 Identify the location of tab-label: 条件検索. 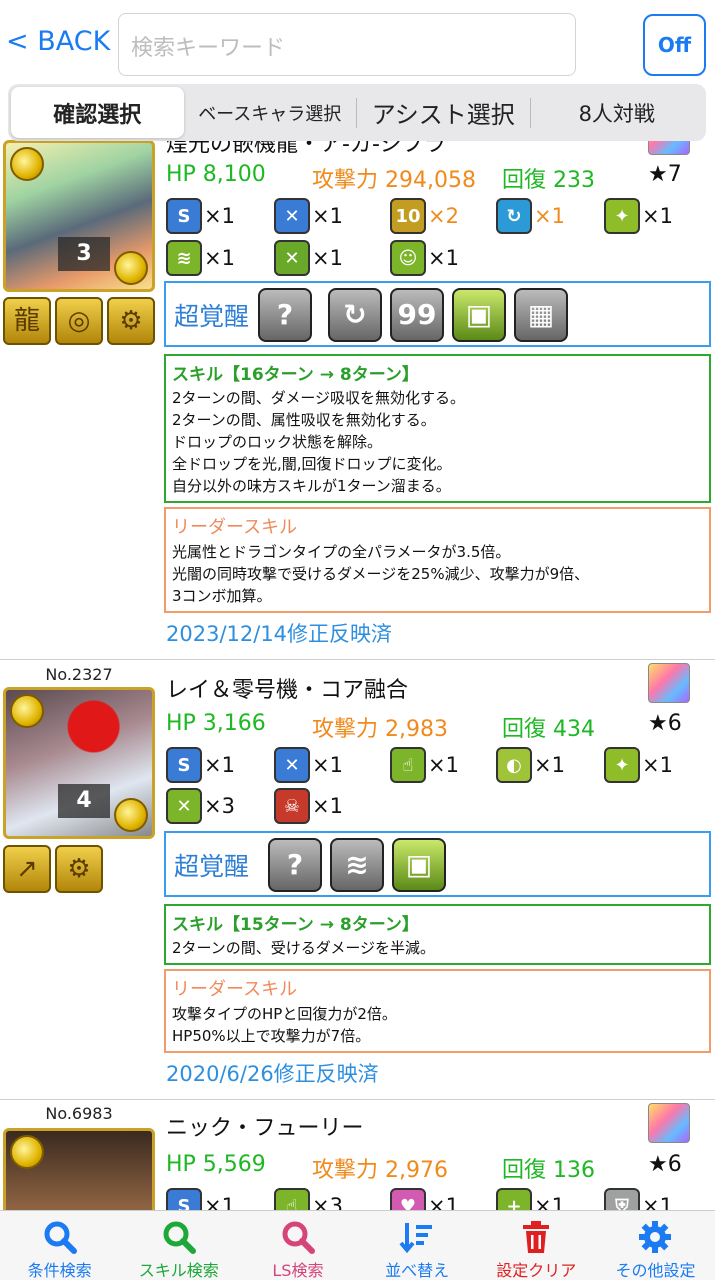
(59, 1270).